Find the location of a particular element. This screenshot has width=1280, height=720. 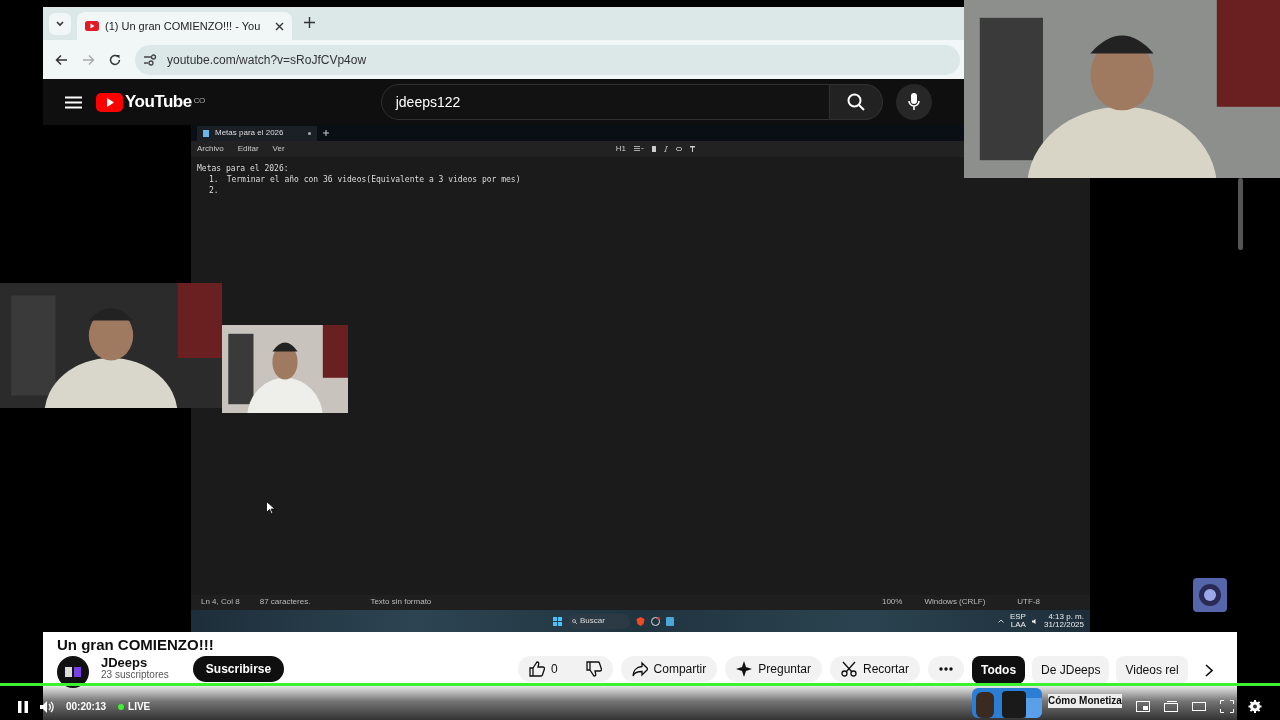

video-title: Un gran COMIENZO!!! is located at coordinates (136, 645).